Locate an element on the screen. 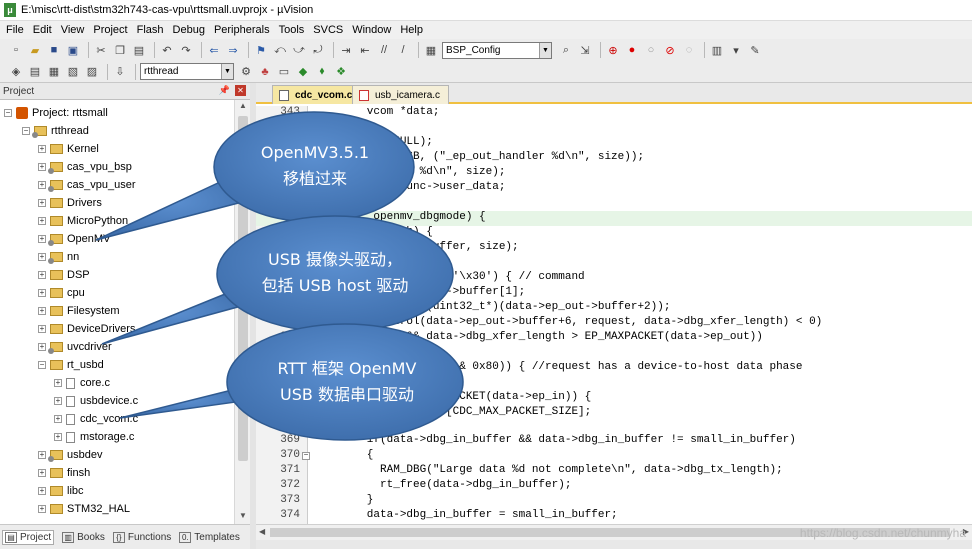 The width and height of the screenshot is (972, 549). tree-item-group: + cas_vpu_bsp is located at coordinates (85, 167).